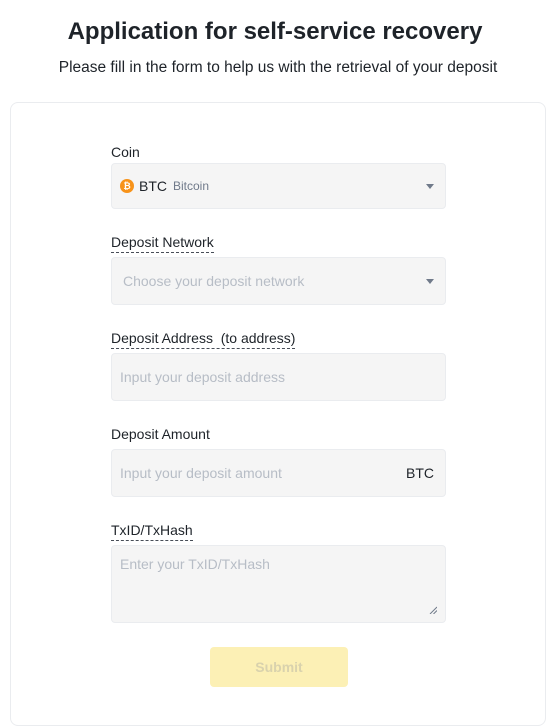  I want to click on page-title: Application for self-service recovery, so click(275, 31).